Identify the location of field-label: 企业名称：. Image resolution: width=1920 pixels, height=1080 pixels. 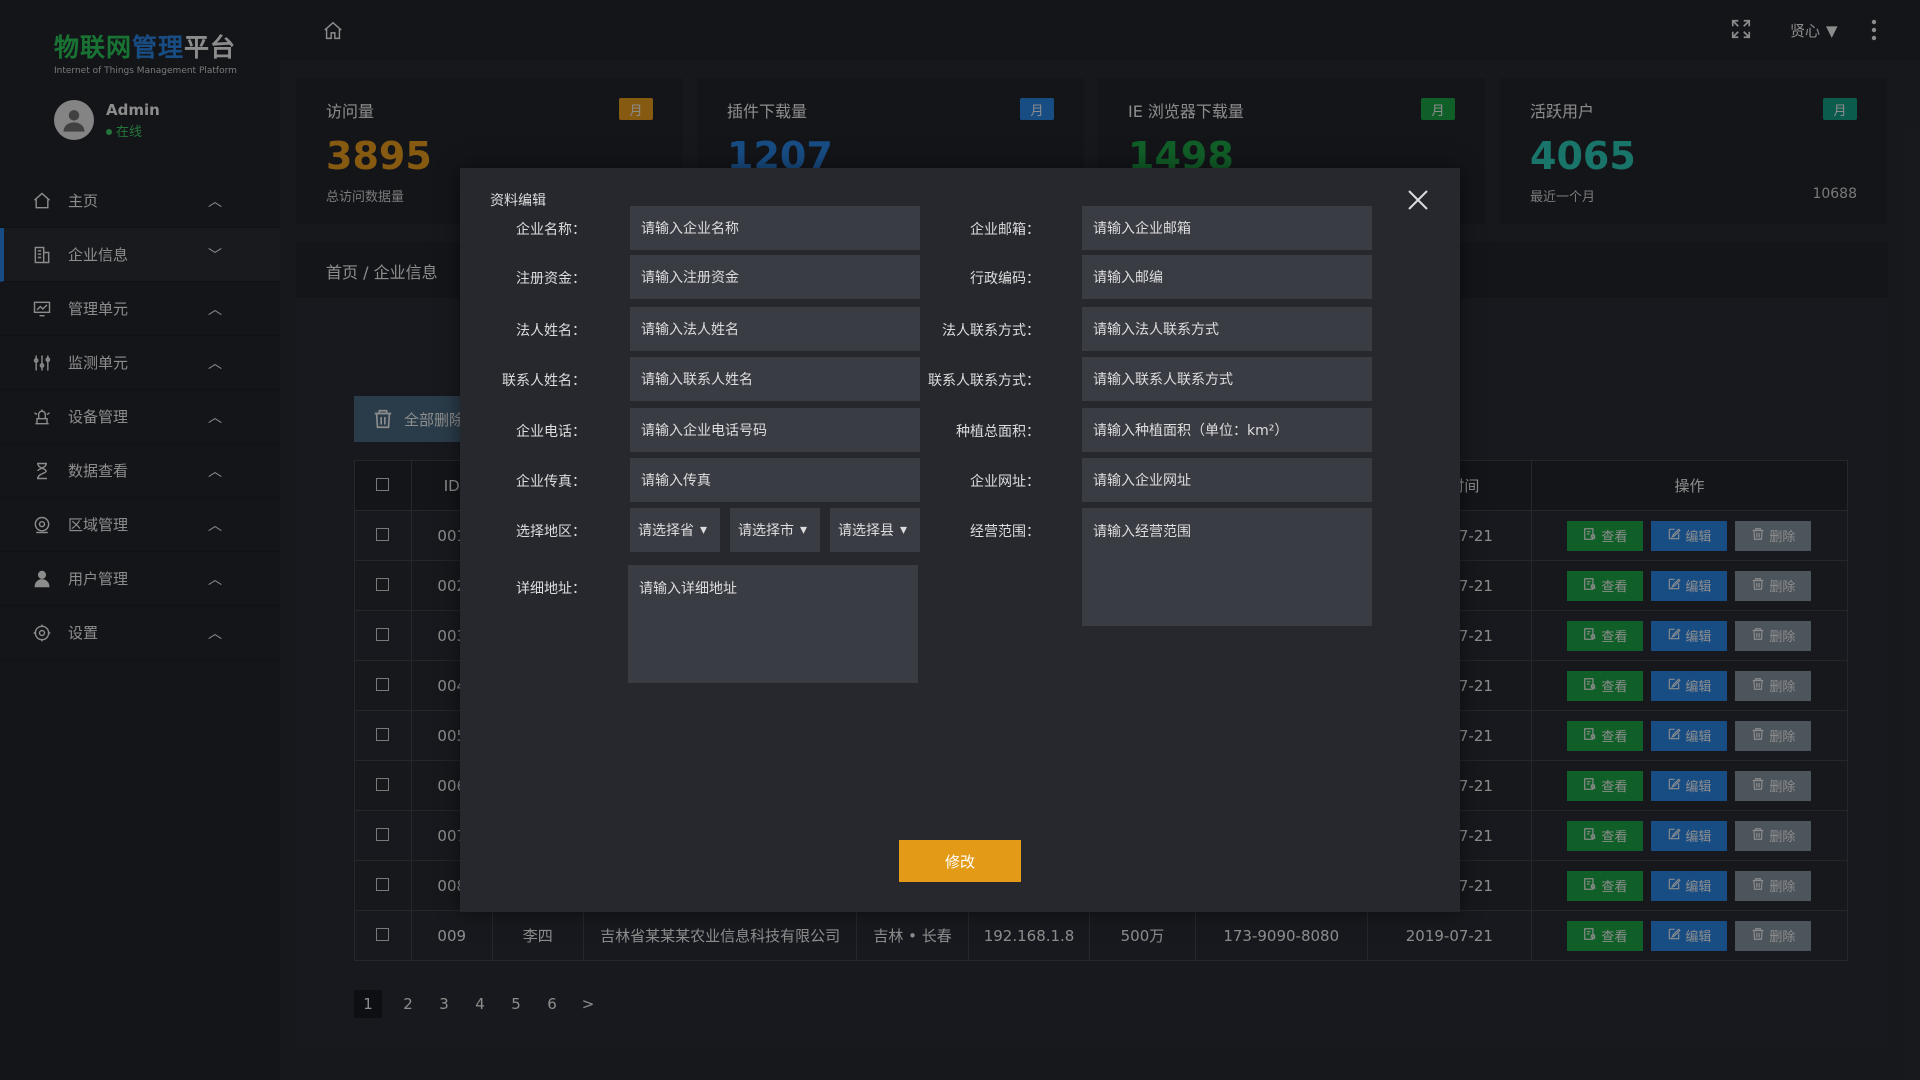
(551, 230).